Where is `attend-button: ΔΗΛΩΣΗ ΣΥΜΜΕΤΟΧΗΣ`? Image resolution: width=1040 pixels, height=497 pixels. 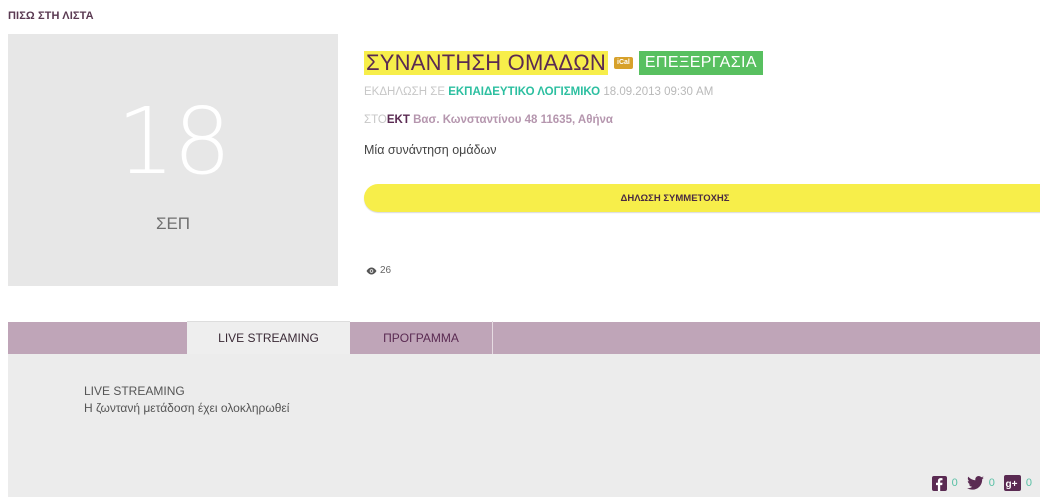 attend-button: ΔΗΛΩΣΗ ΣΥΜΜΕΤΟΧΗΣ is located at coordinates (702, 198).